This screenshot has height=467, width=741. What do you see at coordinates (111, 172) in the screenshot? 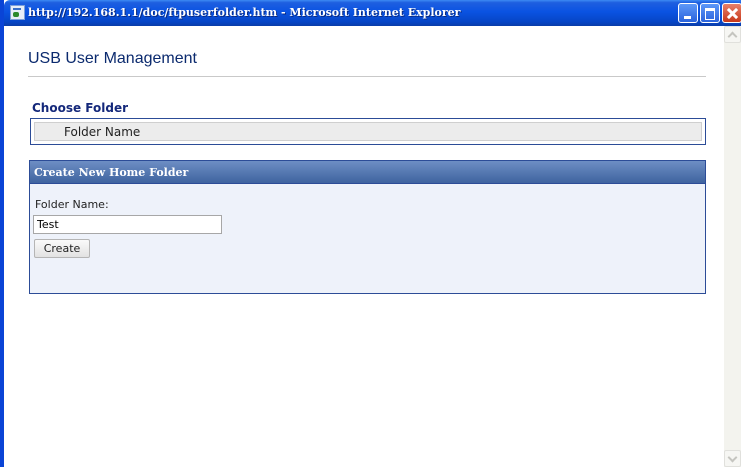
I see `panel-heading: Create New Home Folder` at bounding box center [111, 172].